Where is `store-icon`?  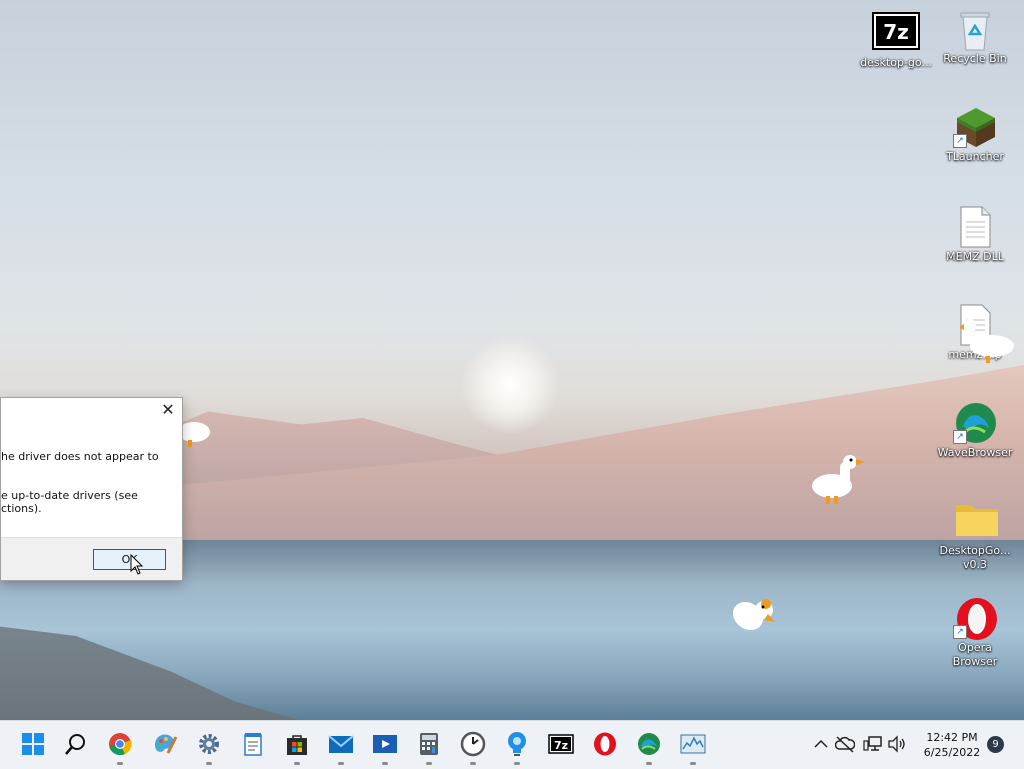
store-icon is located at coordinates (297, 745).